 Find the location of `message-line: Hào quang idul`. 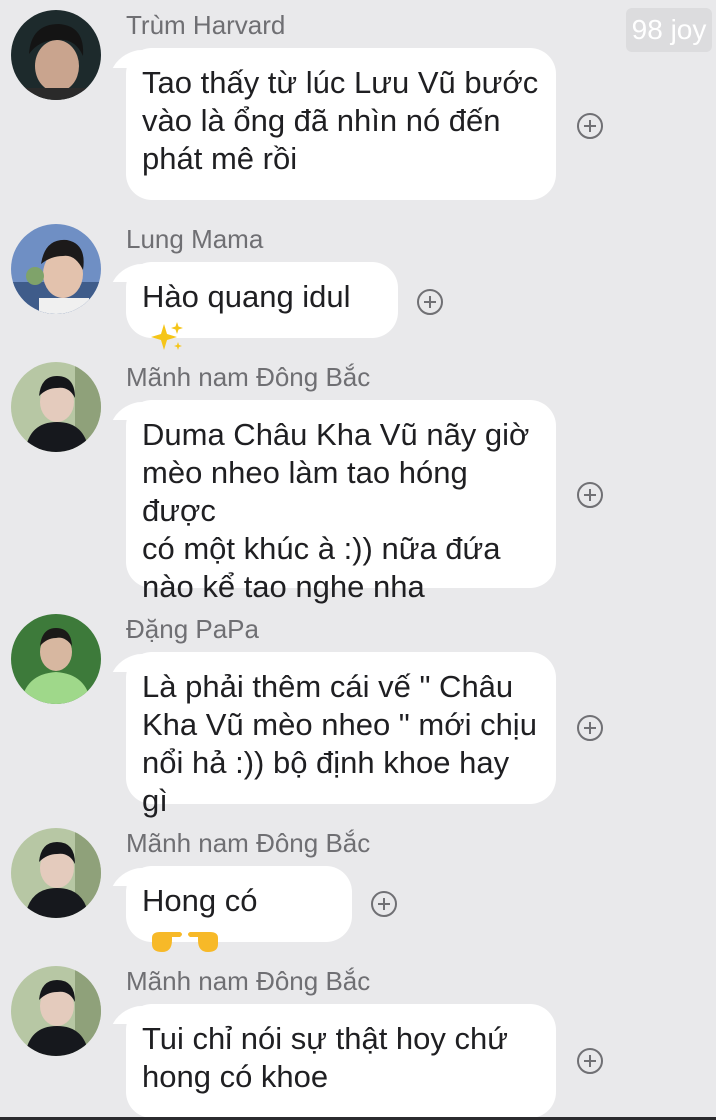

message-line: Hào quang idul is located at coordinates (246, 296).